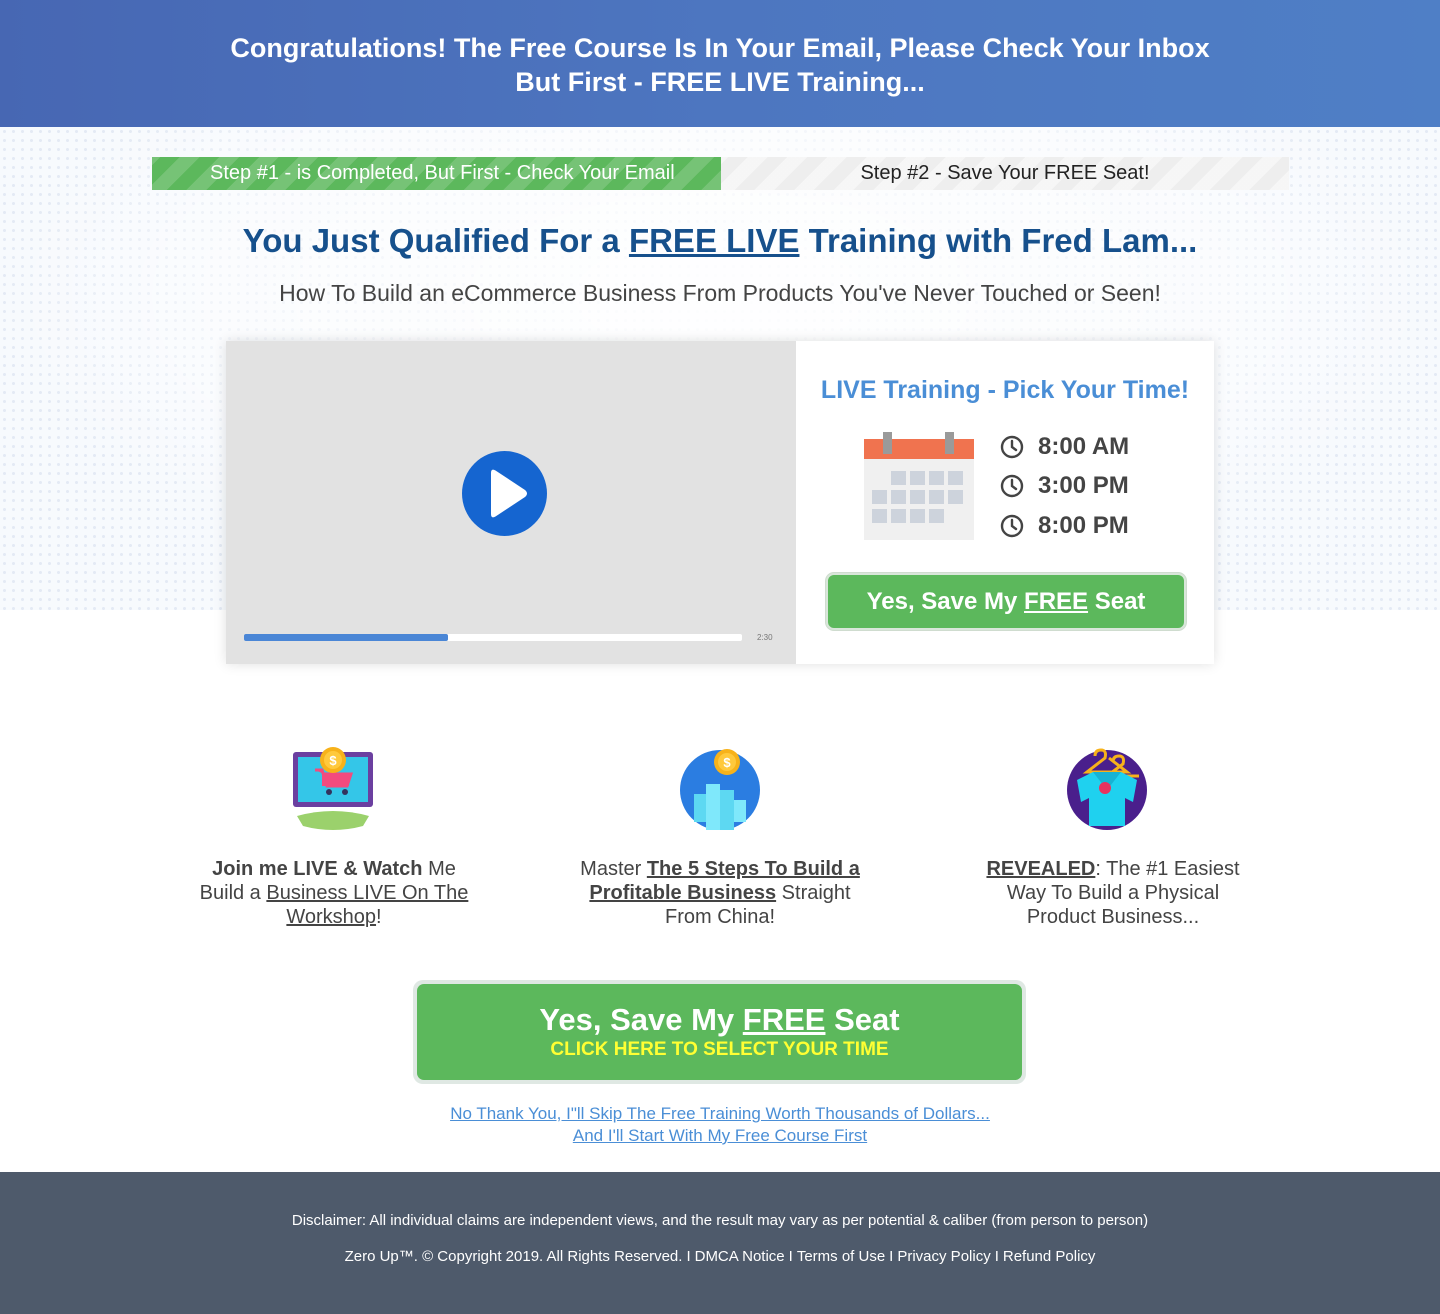 The image size is (1440, 1314). I want to click on headline-underlined: FREE LIVE, so click(714, 240).